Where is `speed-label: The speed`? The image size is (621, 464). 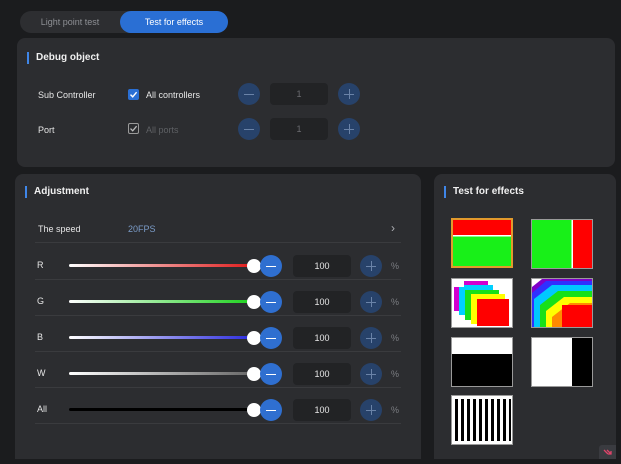 speed-label: The speed is located at coordinates (59, 229).